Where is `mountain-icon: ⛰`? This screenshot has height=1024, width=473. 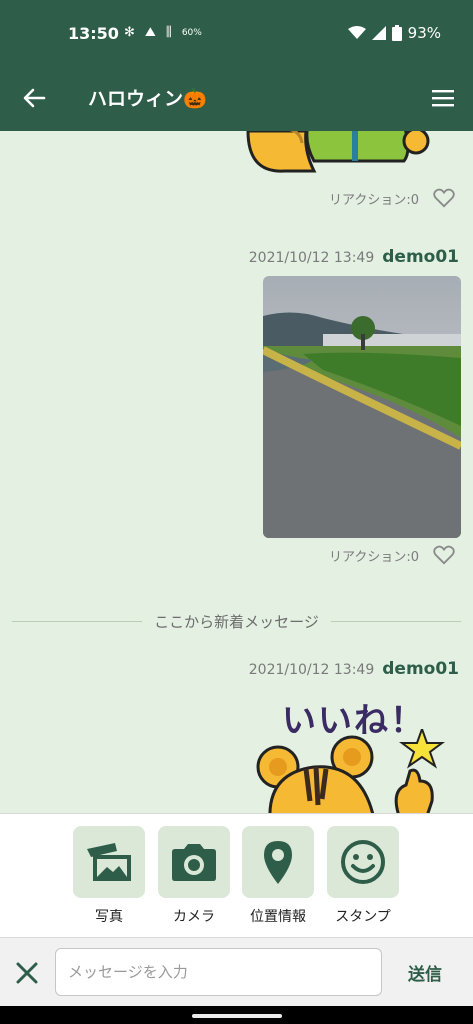
mountain-icon: ⛰ is located at coordinates (150, 32).